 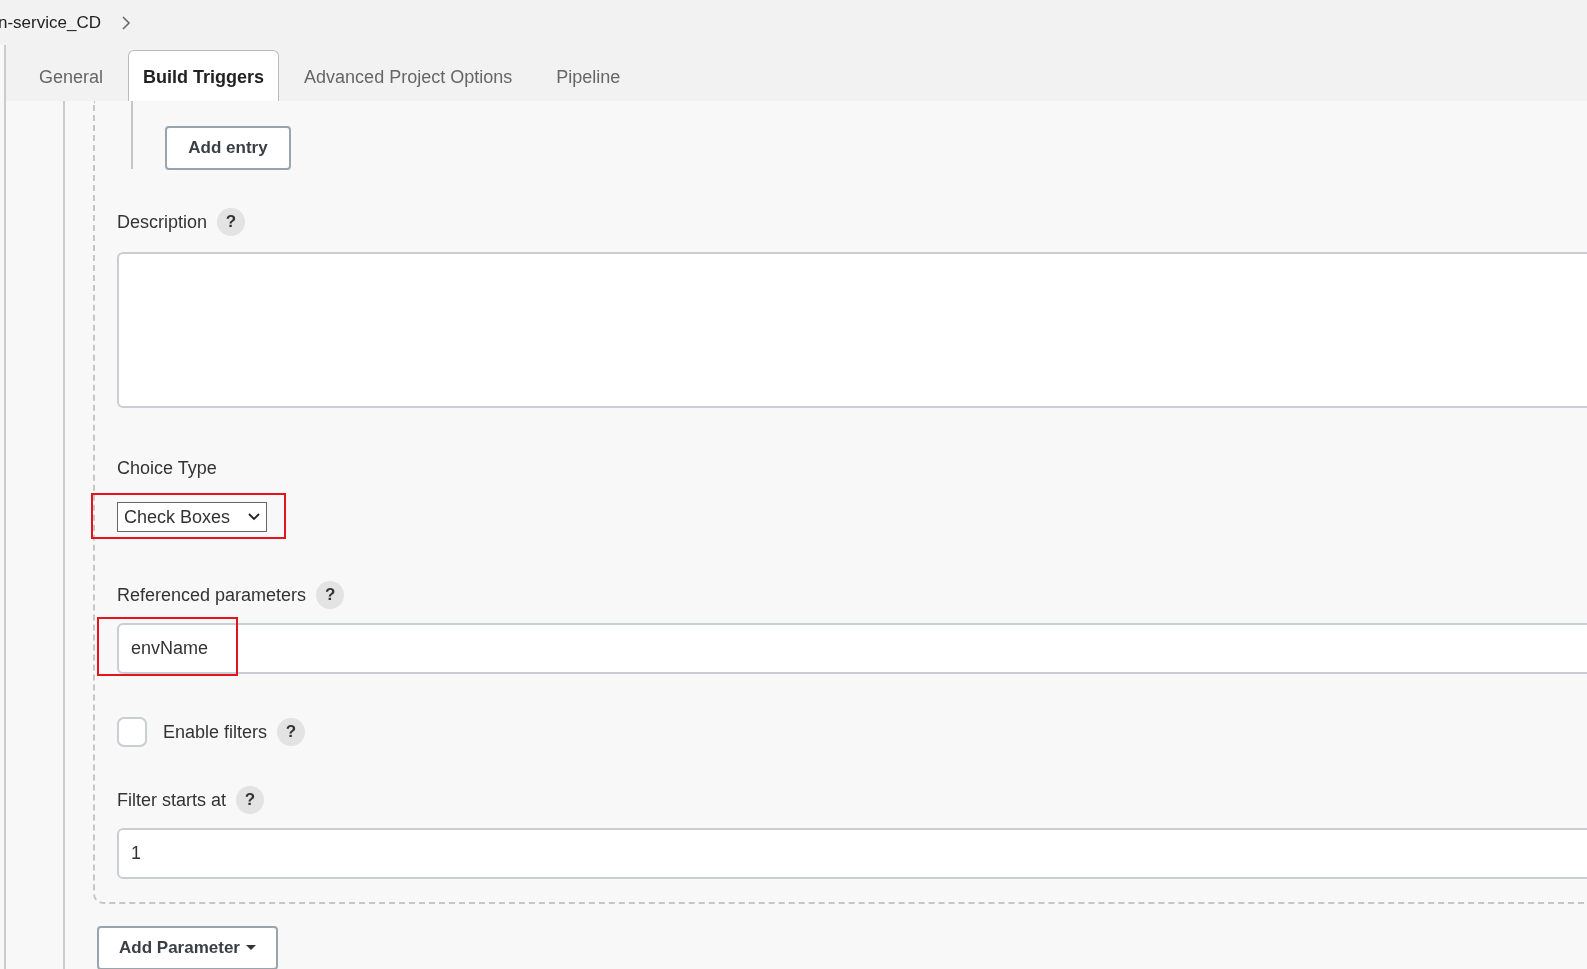 What do you see at coordinates (126, 22) in the screenshot?
I see `chevron-right-icon` at bounding box center [126, 22].